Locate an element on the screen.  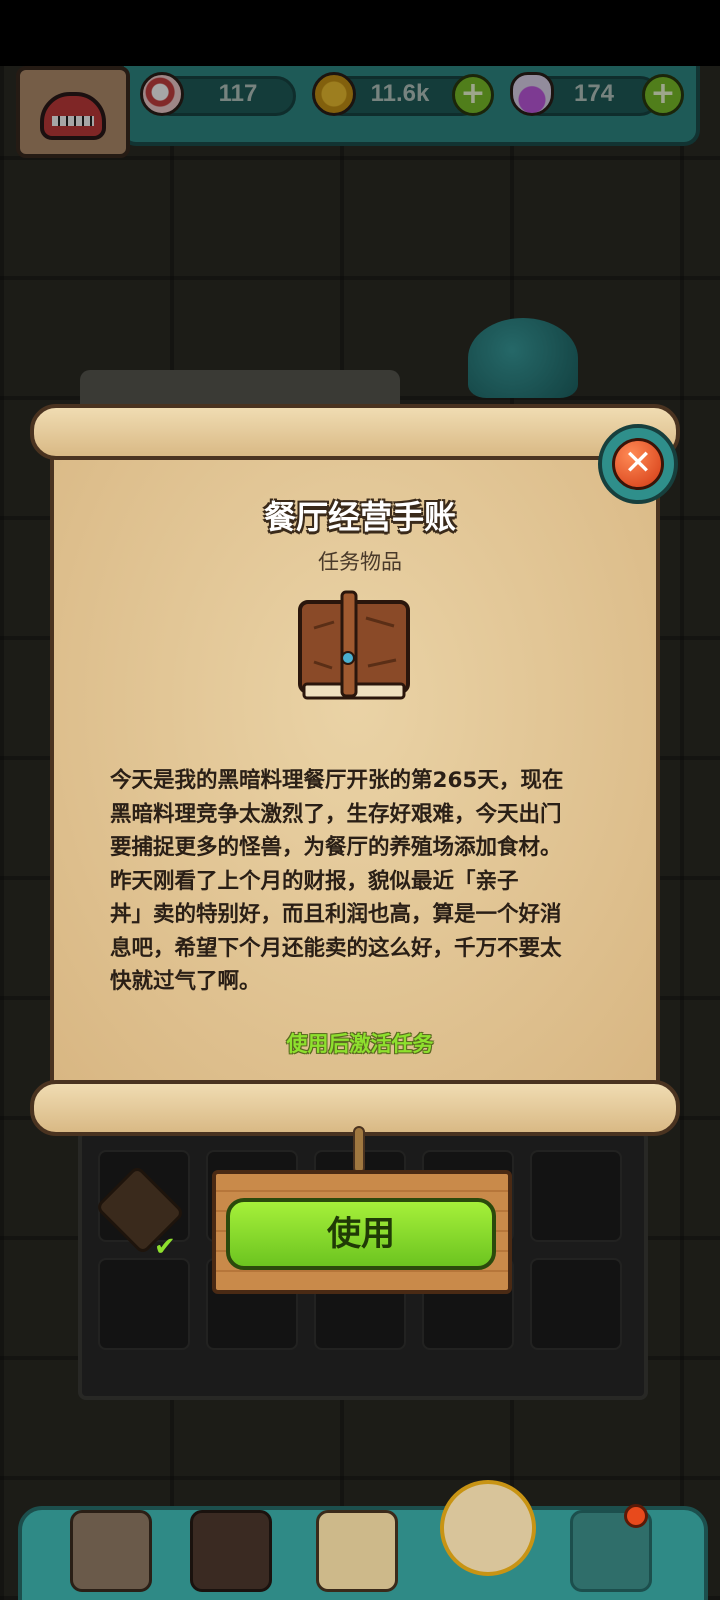
ledger-book-icon is located at coordinates (354, 645).